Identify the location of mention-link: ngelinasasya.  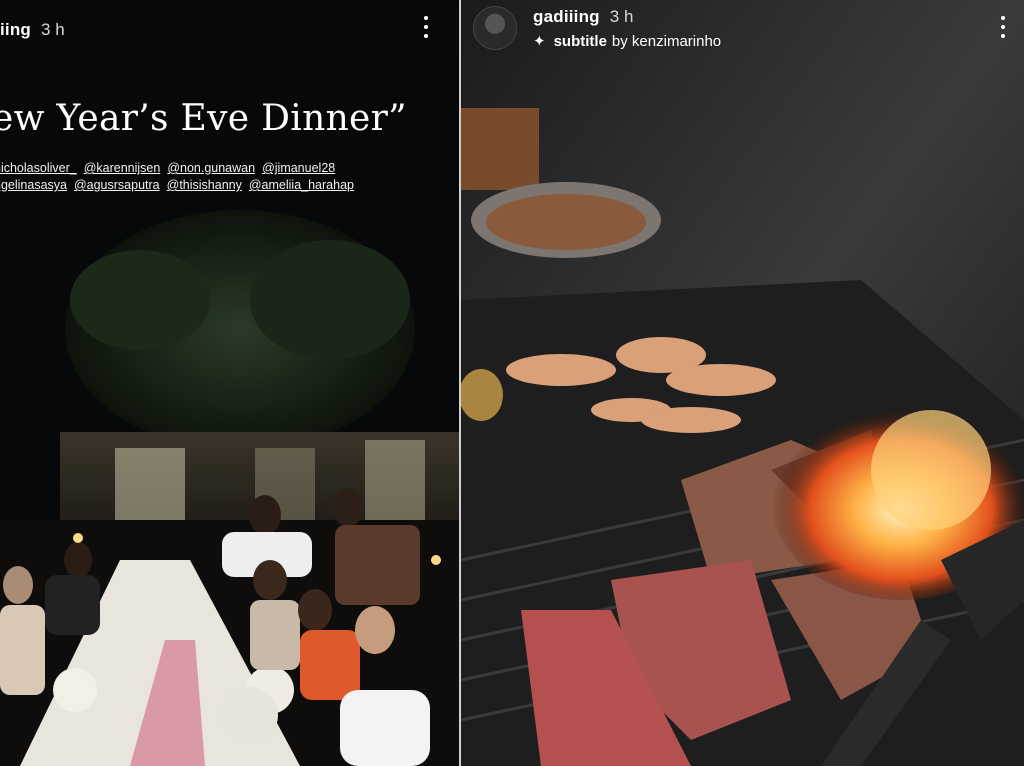
(33, 185).